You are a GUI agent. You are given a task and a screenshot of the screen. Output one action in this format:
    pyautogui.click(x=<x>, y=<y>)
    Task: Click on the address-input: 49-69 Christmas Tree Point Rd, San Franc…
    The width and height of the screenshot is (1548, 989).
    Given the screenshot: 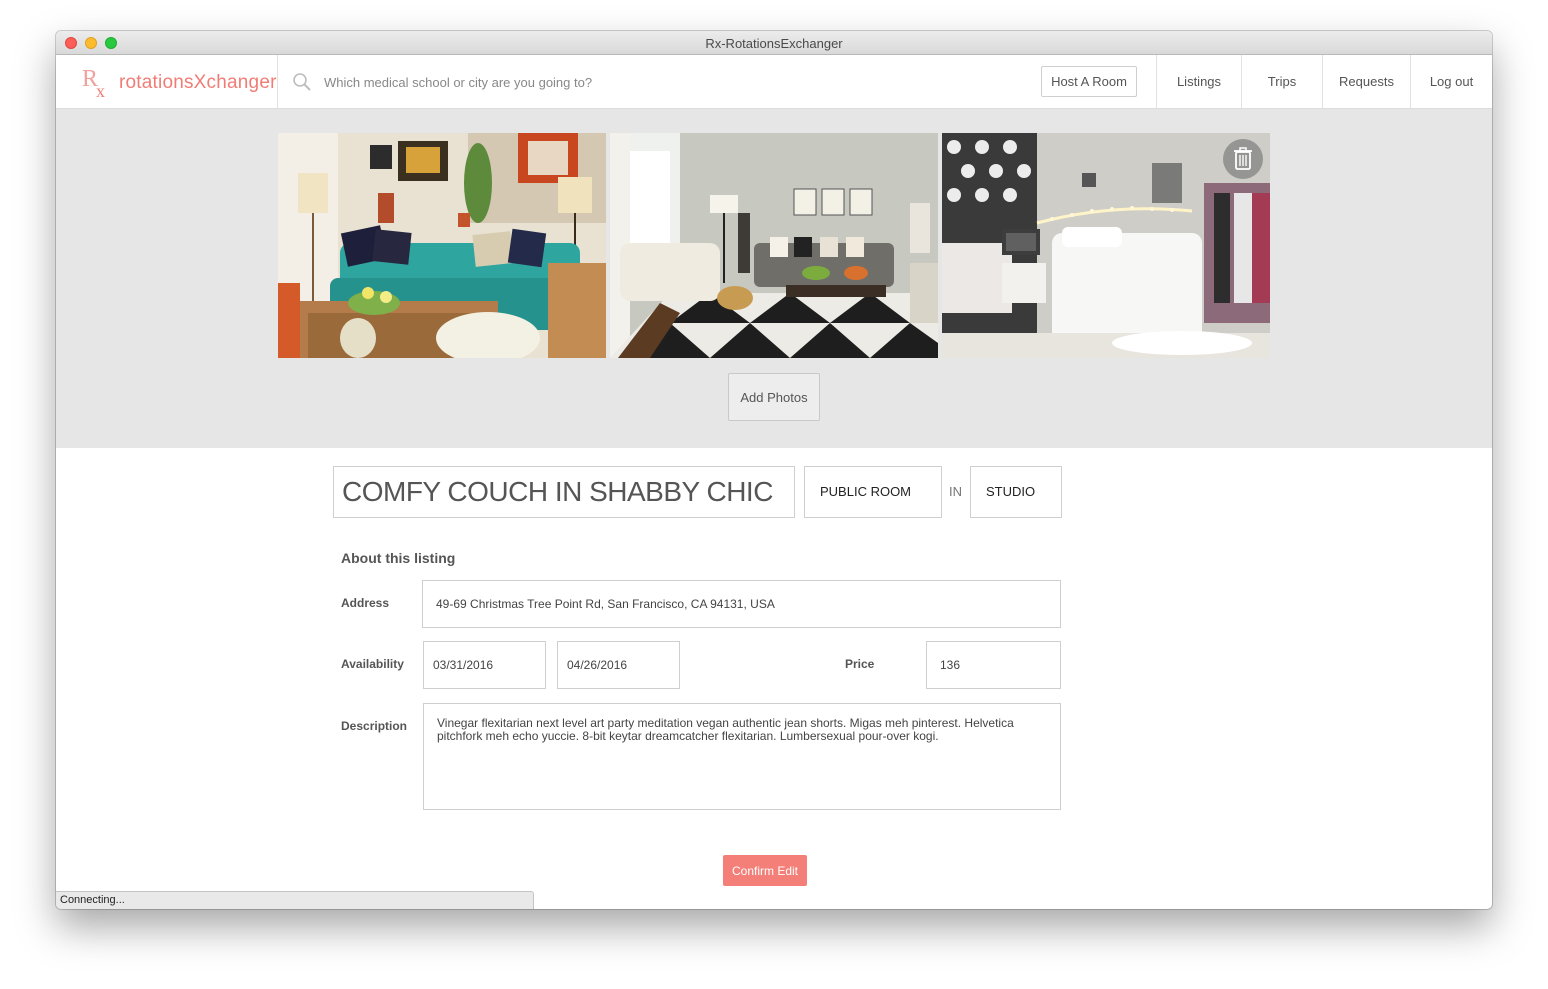 What is the action you would take?
    pyautogui.click(x=741, y=604)
    